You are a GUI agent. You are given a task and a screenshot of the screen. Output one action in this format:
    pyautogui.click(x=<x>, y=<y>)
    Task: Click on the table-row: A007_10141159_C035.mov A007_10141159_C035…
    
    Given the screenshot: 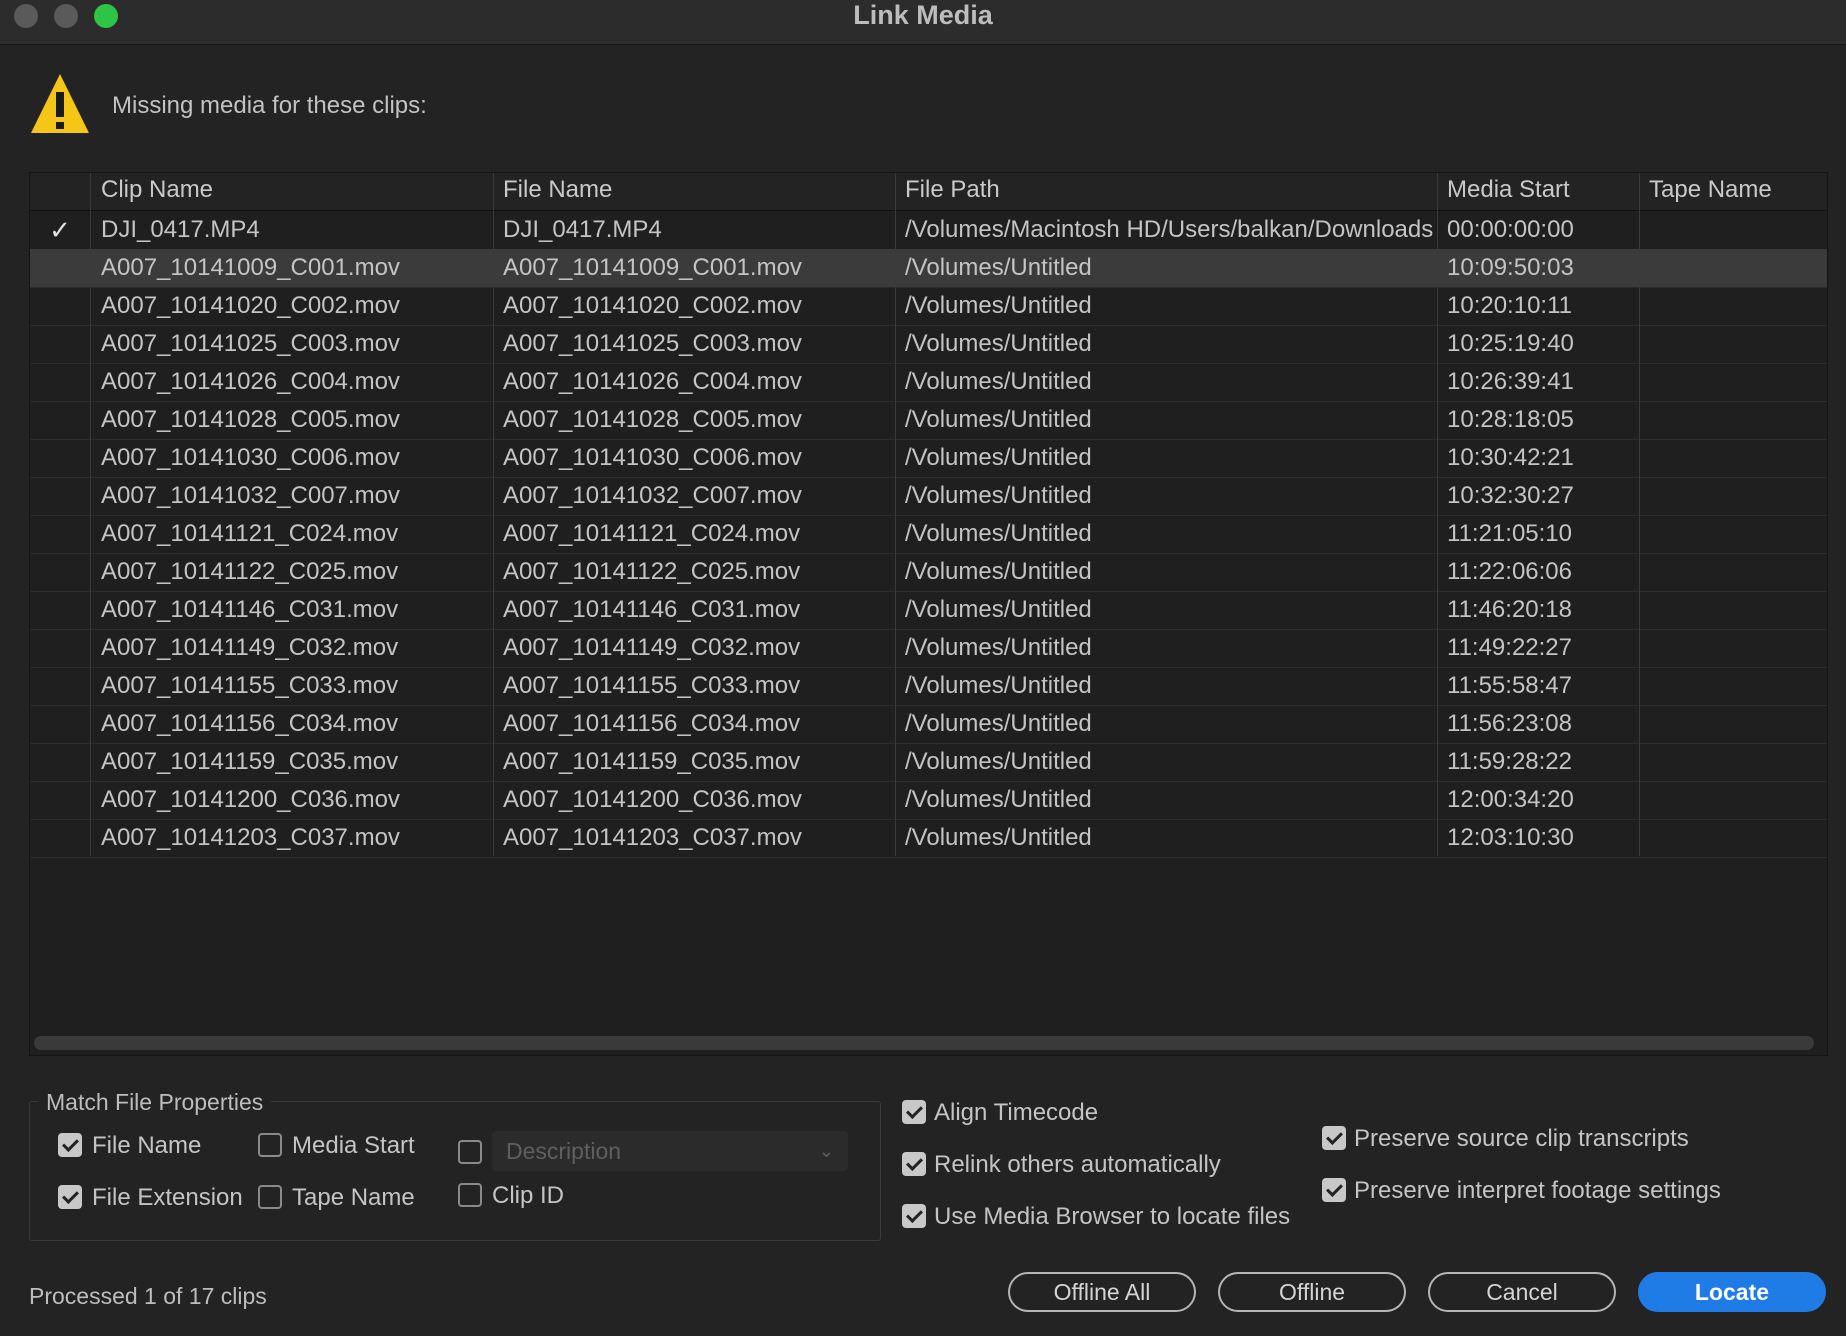 What is the action you would take?
    pyautogui.click(x=928, y=762)
    